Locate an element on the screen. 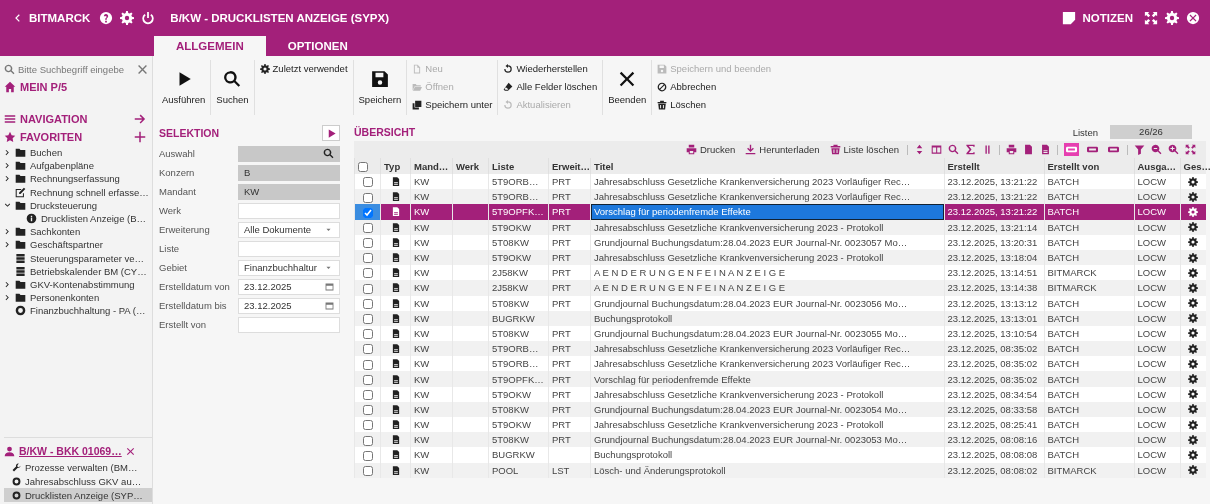  column-header: Erstellt is located at coordinates (994, 166).